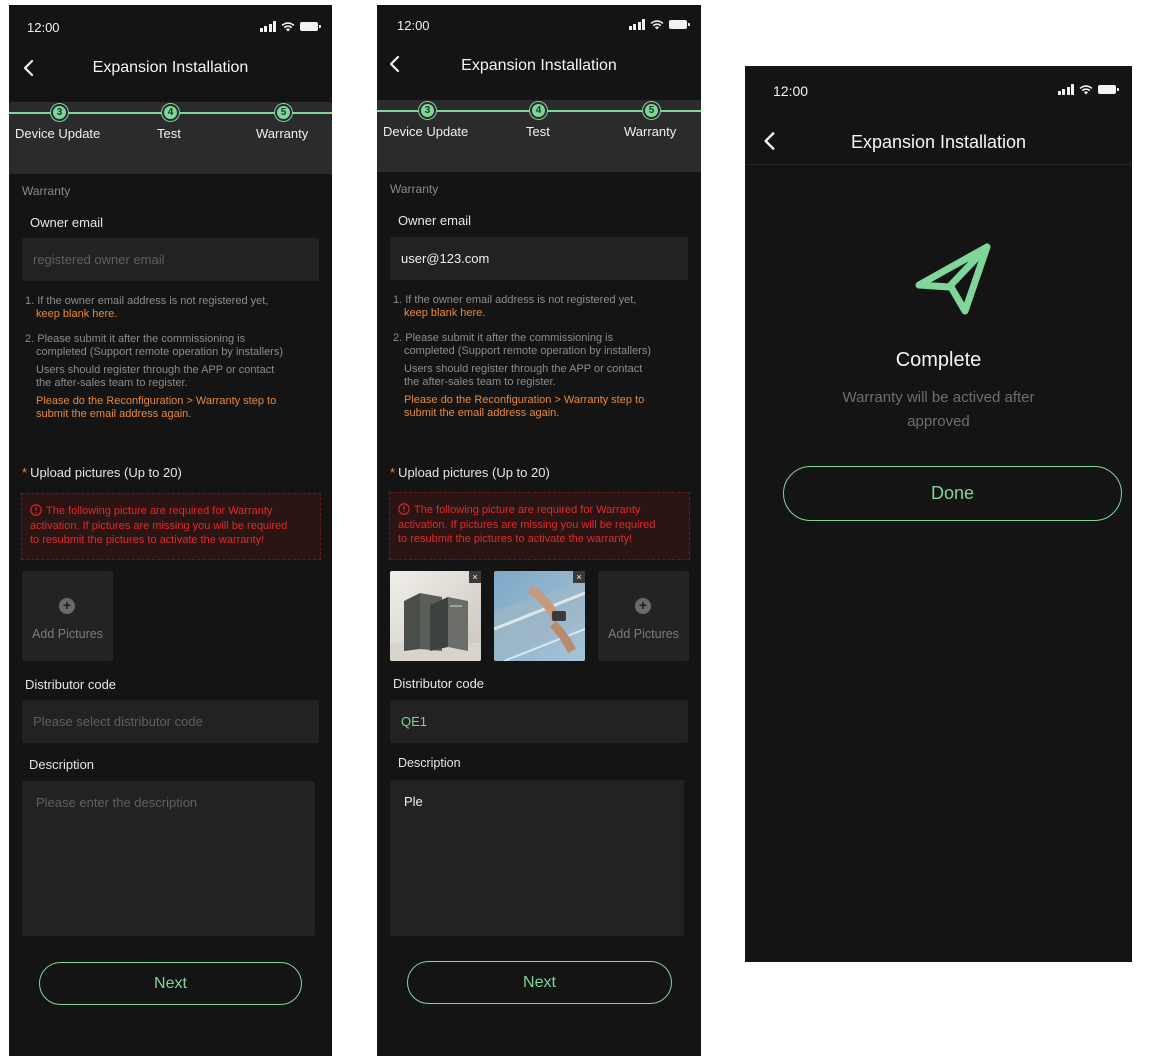 The height and width of the screenshot is (1056, 1162). What do you see at coordinates (539, 721) in the screenshot?
I see `distributor-code-select: QE1` at bounding box center [539, 721].